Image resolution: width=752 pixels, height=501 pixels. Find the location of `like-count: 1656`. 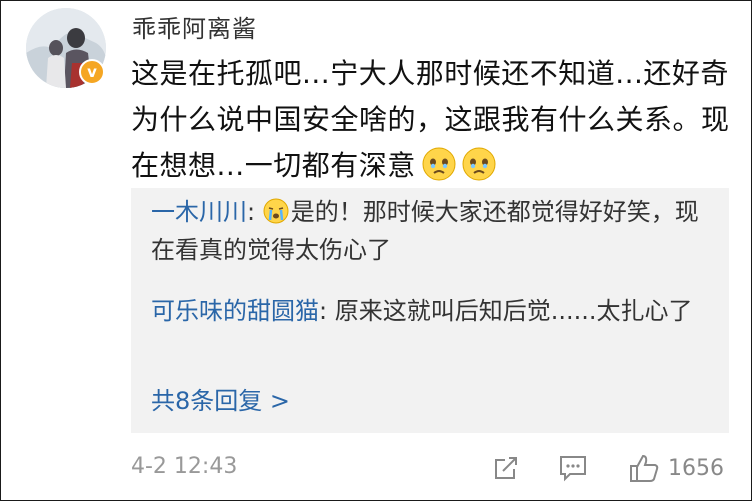

like-count: 1656 is located at coordinates (696, 468).